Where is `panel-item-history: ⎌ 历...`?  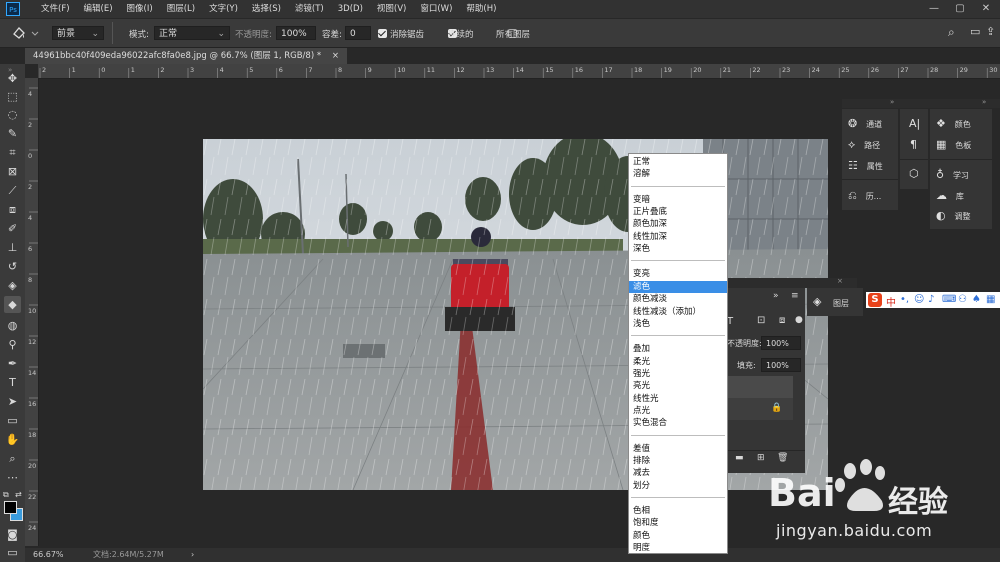 panel-item-history: ⎌ 历... is located at coordinates (864, 196).